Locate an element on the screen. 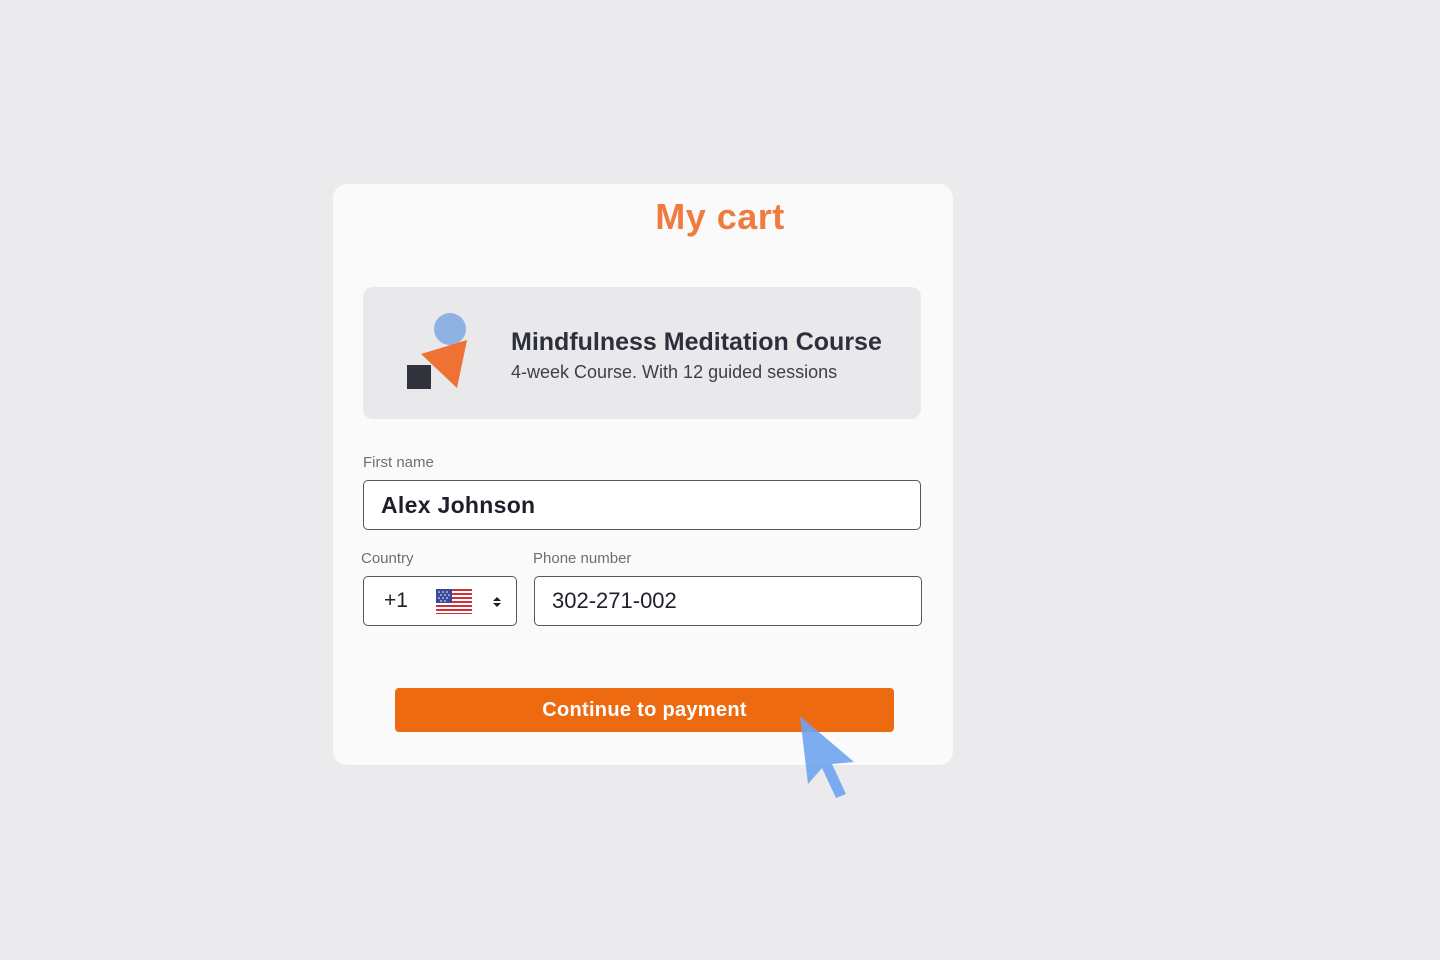 Image resolution: width=1440 pixels, height=960 pixels. product-description: 4-week Course. With 12 guided sessions is located at coordinates (674, 372).